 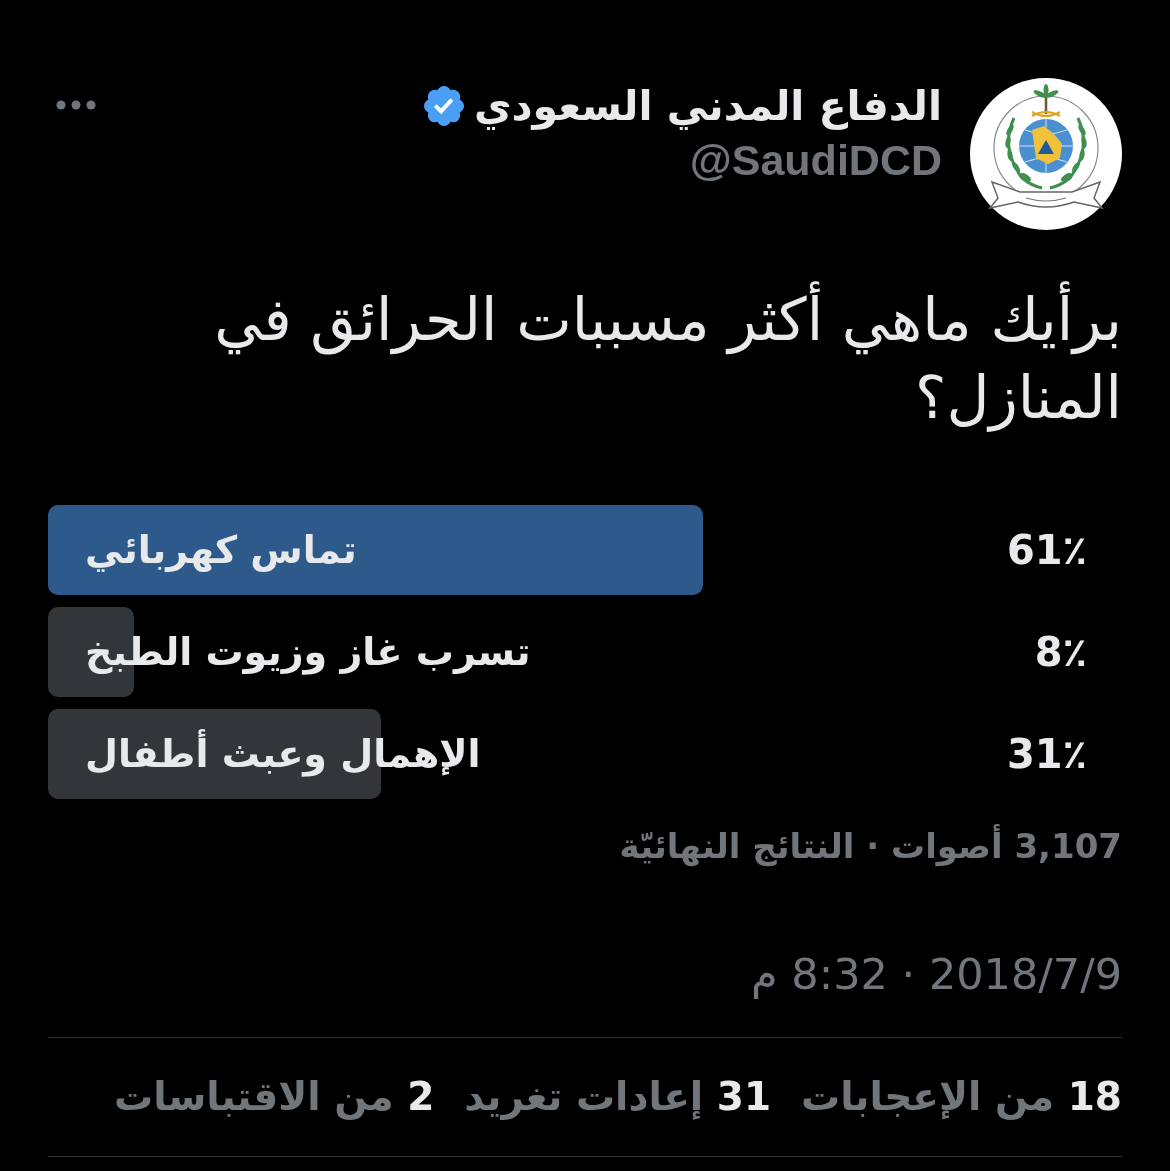 I want to click on stat-label: إعادات تغريد, so click(x=584, y=1096).